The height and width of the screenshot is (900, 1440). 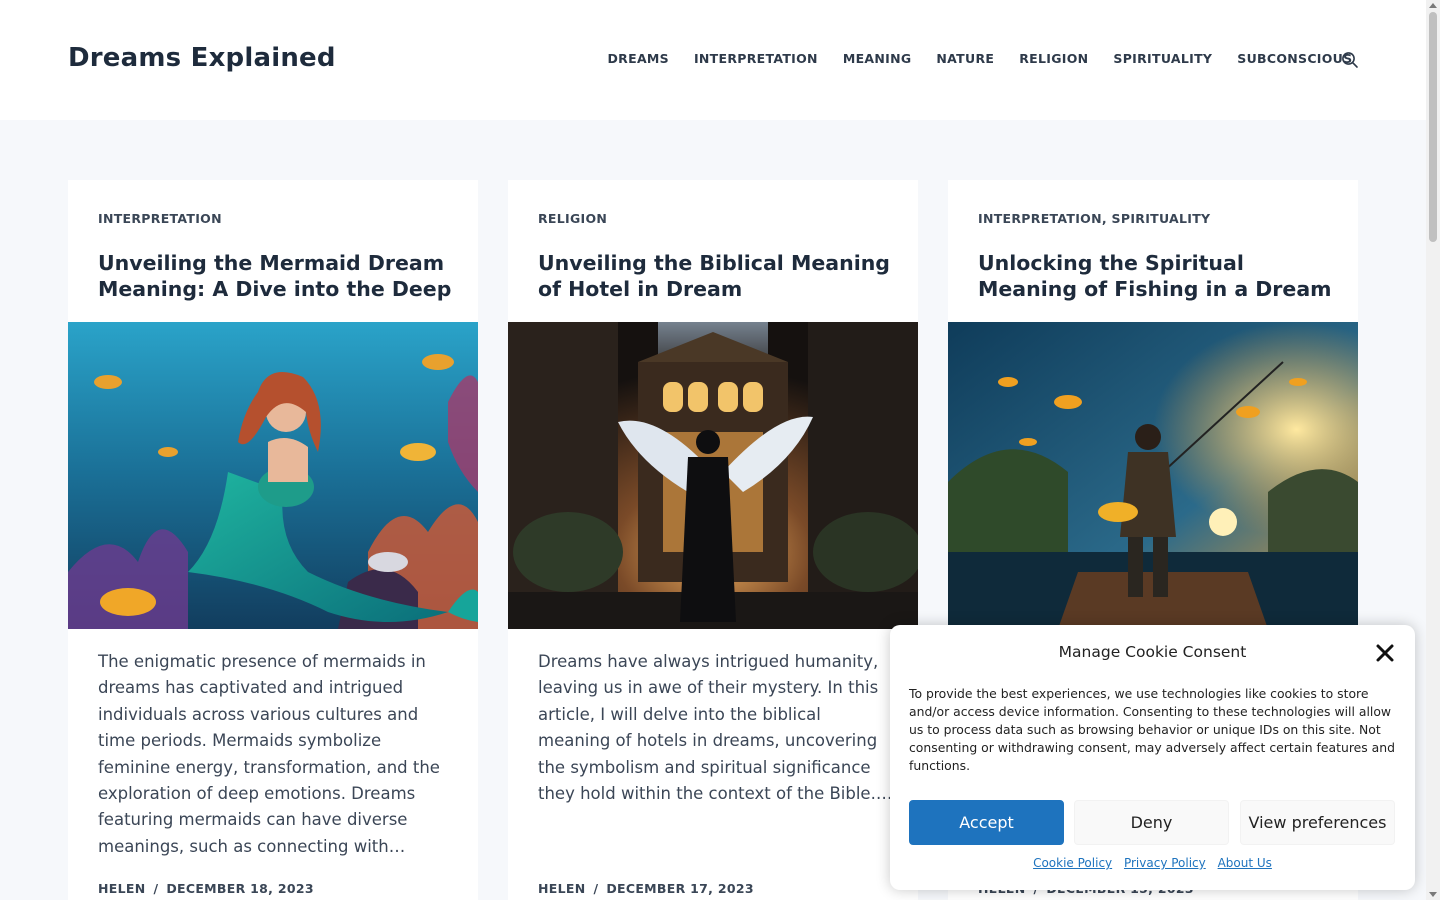 I want to click on nav-item-religion: RELIGION, so click(x=1053, y=58).